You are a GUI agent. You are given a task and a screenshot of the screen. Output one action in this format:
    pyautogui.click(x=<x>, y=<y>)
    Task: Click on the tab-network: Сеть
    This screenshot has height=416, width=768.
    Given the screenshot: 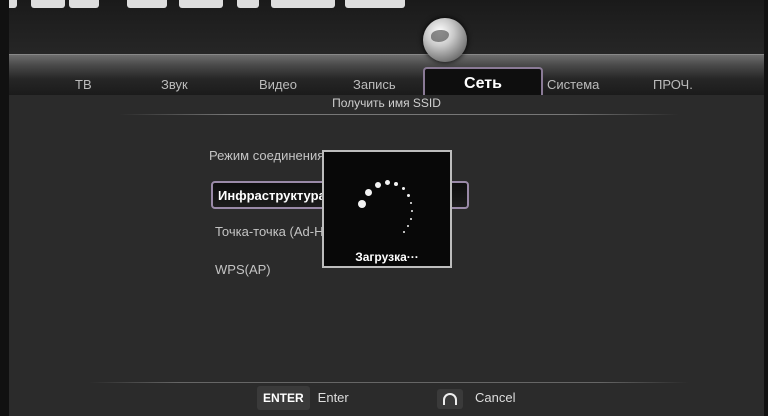 What is the action you would take?
    pyautogui.click(x=483, y=81)
    